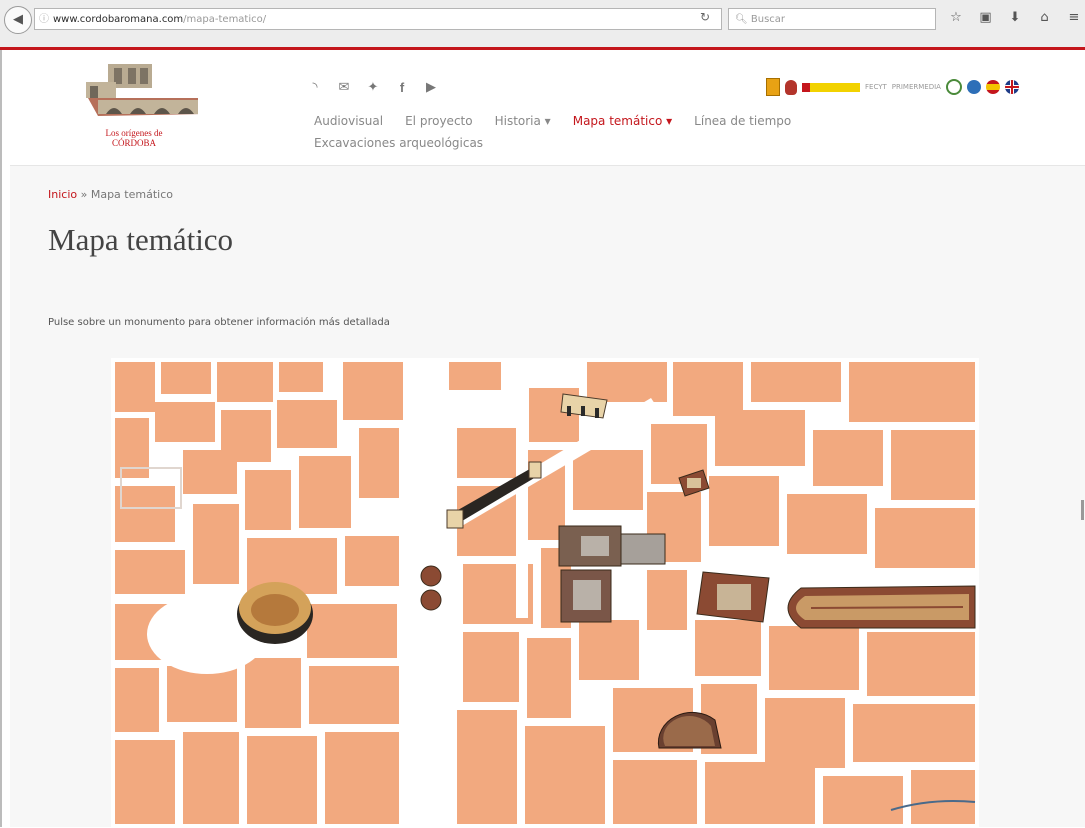 This screenshot has width=1085, height=828. What do you see at coordinates (956, 17) in the screenshot?
I see `star-icon: ☆` at bounding box center [956, 17].